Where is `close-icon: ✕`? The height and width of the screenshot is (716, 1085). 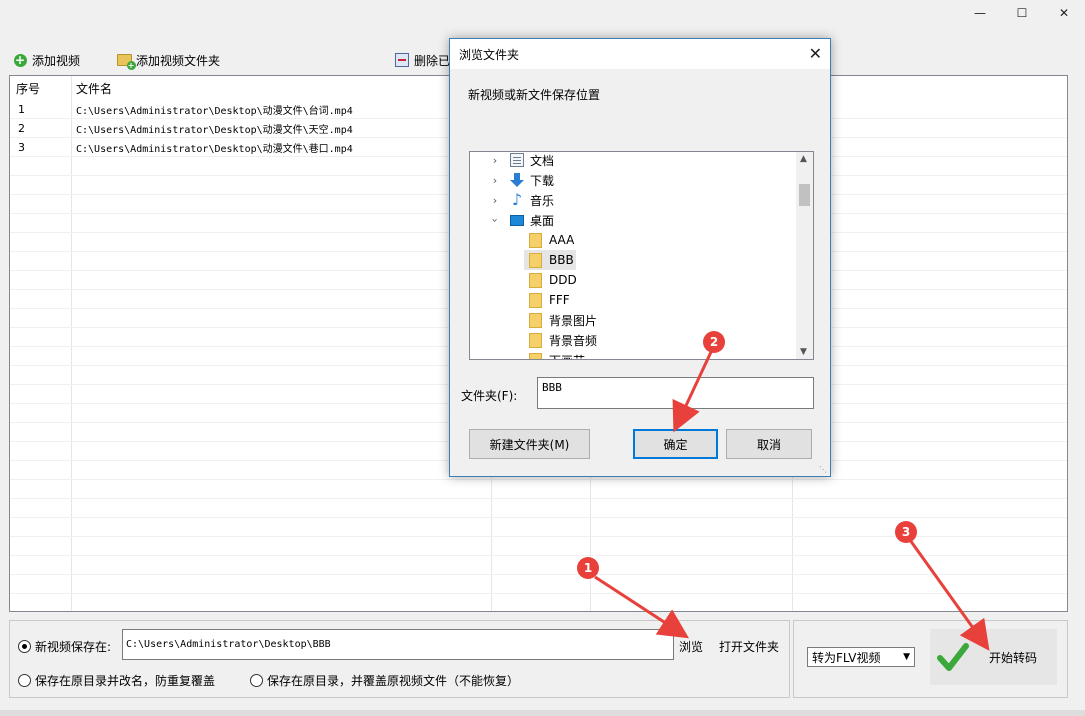 close-icon: ✕ is located at coordinates (1064, 13).